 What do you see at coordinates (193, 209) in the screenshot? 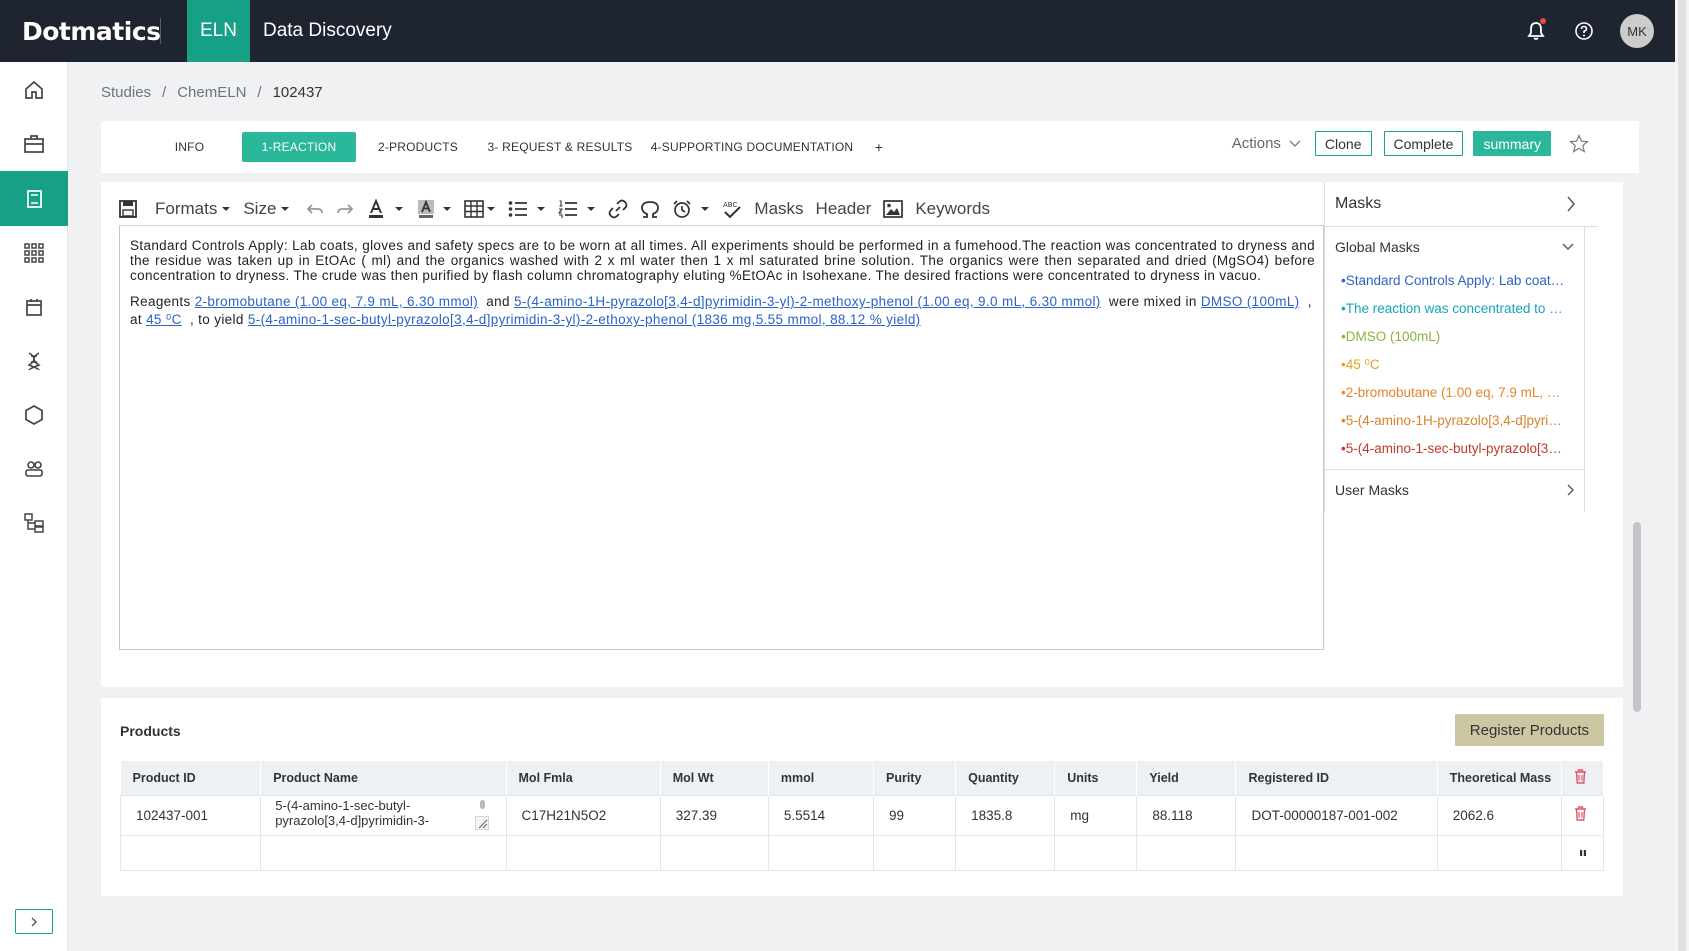
I see `formats-dropdown: Formats` at bounding box center [193, 209].